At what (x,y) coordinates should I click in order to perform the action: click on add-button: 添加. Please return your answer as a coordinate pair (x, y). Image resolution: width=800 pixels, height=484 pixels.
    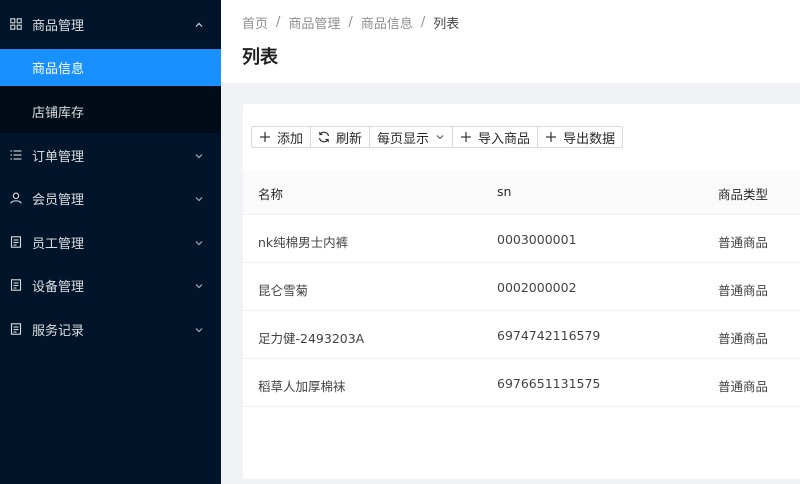
    Looking at the image, I should click on (282, 137).